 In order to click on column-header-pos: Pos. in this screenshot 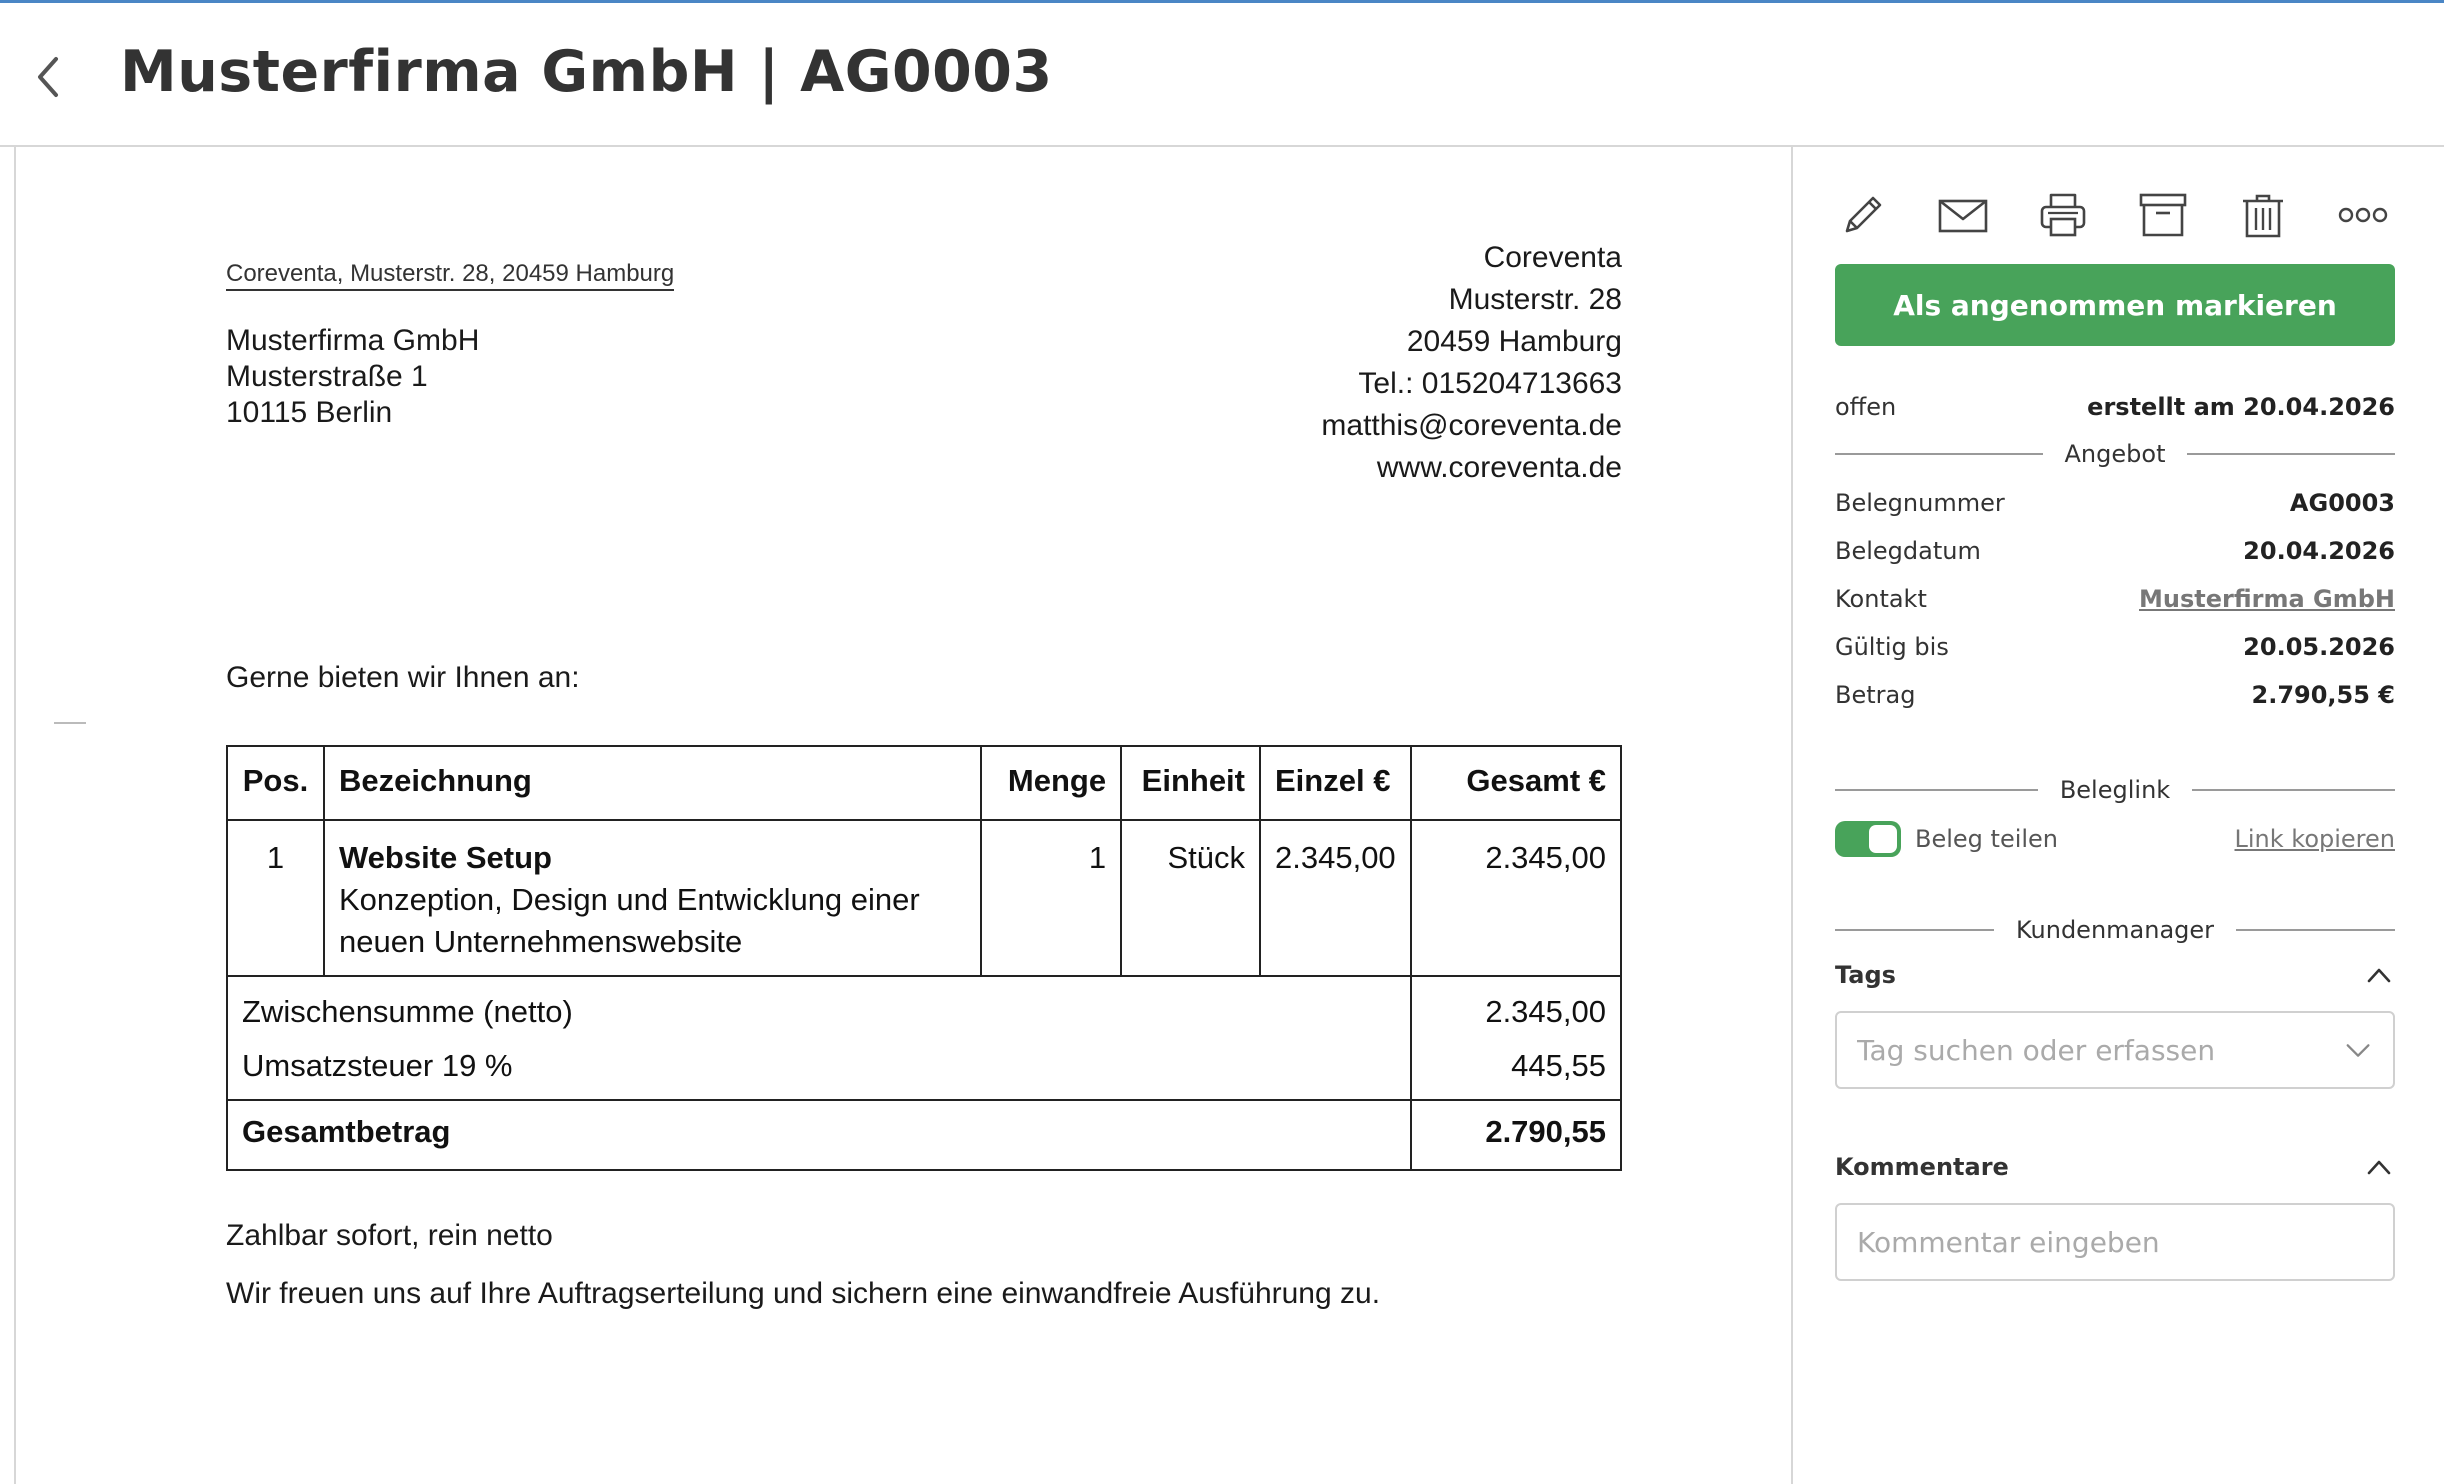, I will do `click(275, 783)`.